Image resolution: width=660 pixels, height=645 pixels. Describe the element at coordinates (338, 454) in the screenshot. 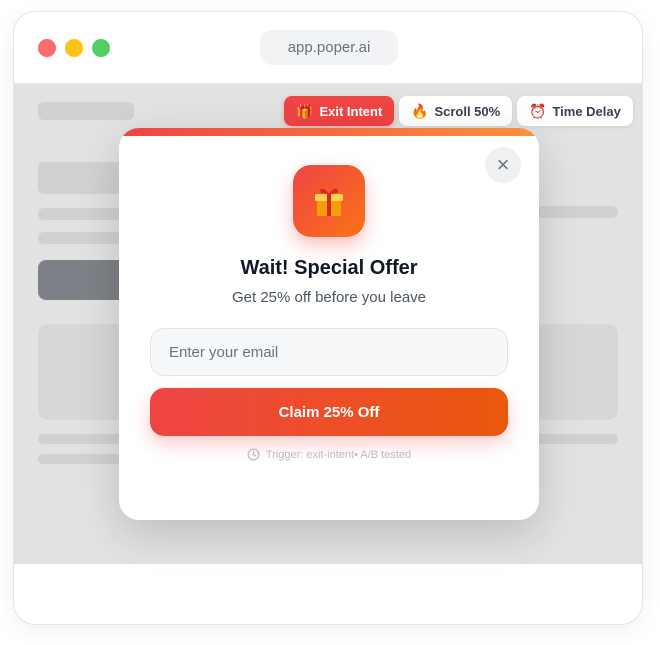

I see `trigger-note-text: Trigger: exit-intent• A/B tested` at that location.